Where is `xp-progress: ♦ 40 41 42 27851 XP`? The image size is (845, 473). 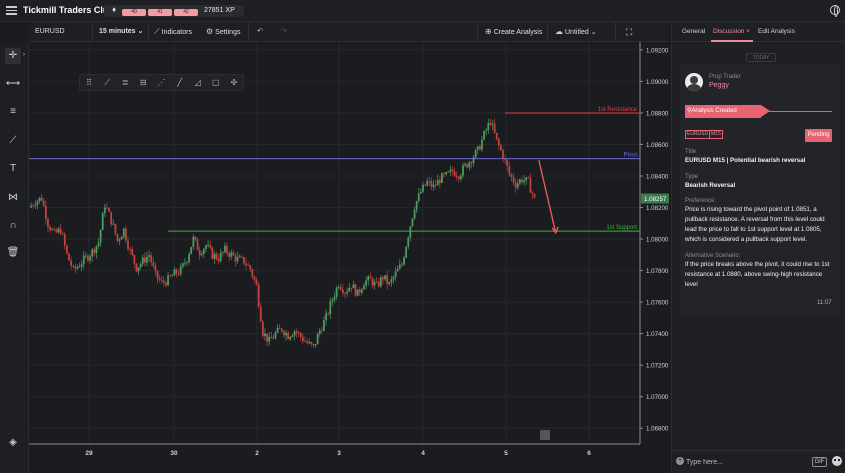
xp-progress: ♦ 40 41 42 27851 XP is located at coordinates (174, 11).